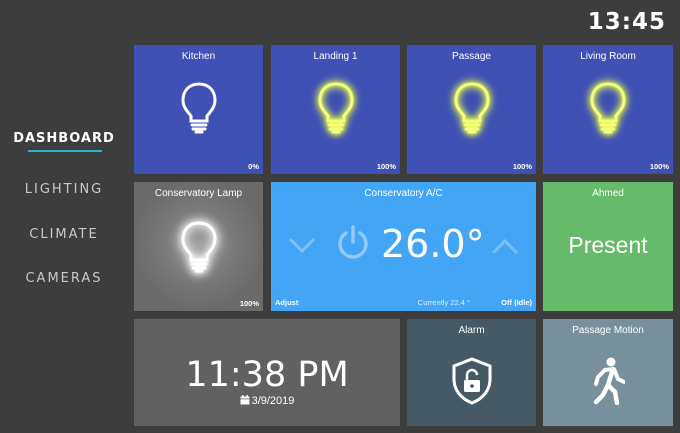 Image resolution: width=680 pixels, height=433 pixels. What do you see at coordinates (286, 302) in the screenshot?
I see `adjust-label: Adjust` at bounding box center [286, 302].